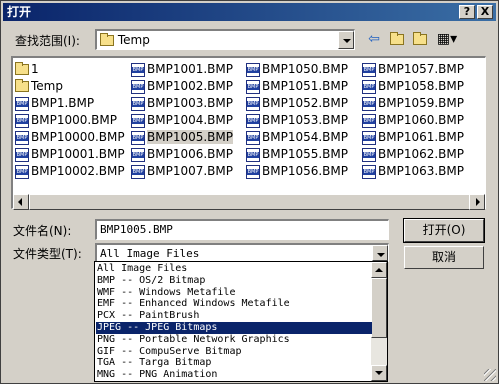 The width and height of the screenshot is (499, 384). I want to click on folder-item: Temp, so click(39, 86).